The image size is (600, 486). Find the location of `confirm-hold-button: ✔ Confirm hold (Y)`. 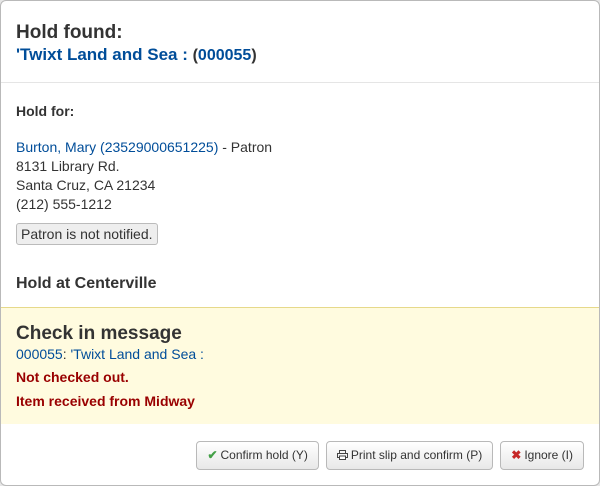

confirm-hold-button: ✔ Confirm hold (Y) is located at coordinates (257, 455).